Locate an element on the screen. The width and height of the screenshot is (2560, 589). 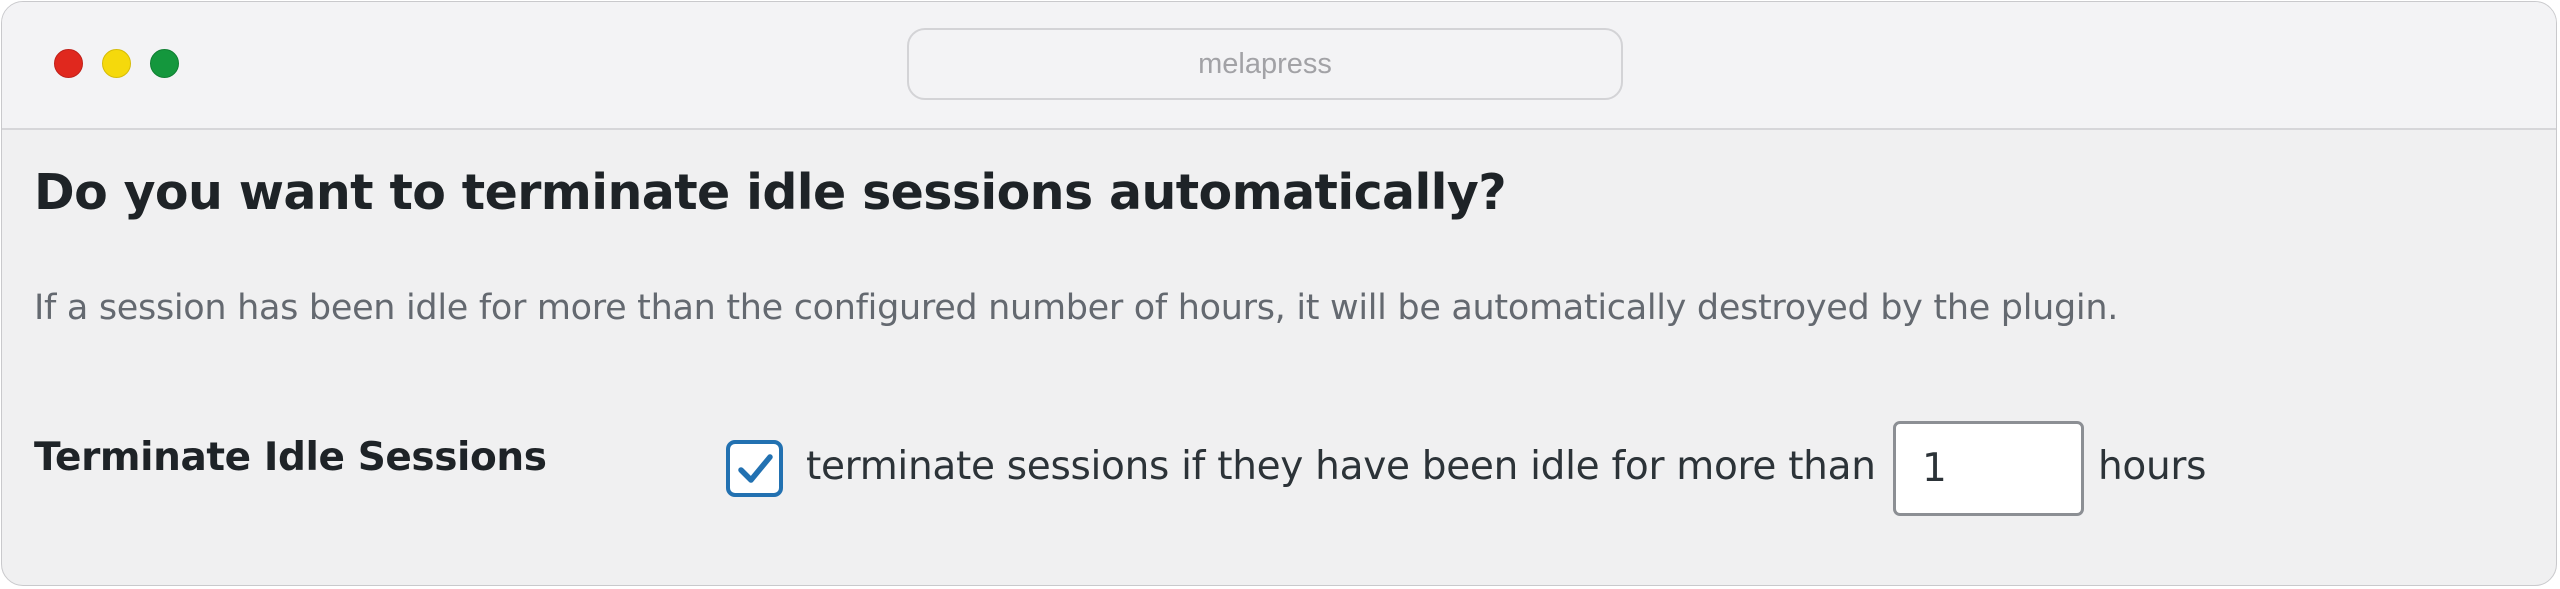
address-bar: melapress is located at coordinates (1265, 64).